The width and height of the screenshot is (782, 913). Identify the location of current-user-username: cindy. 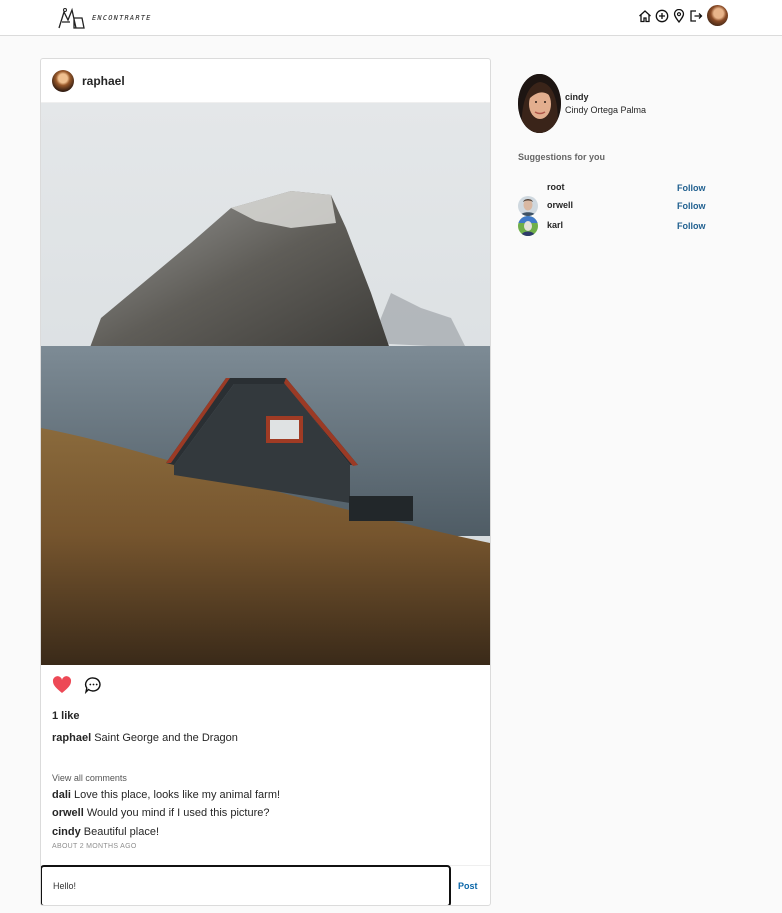
(577, 97).